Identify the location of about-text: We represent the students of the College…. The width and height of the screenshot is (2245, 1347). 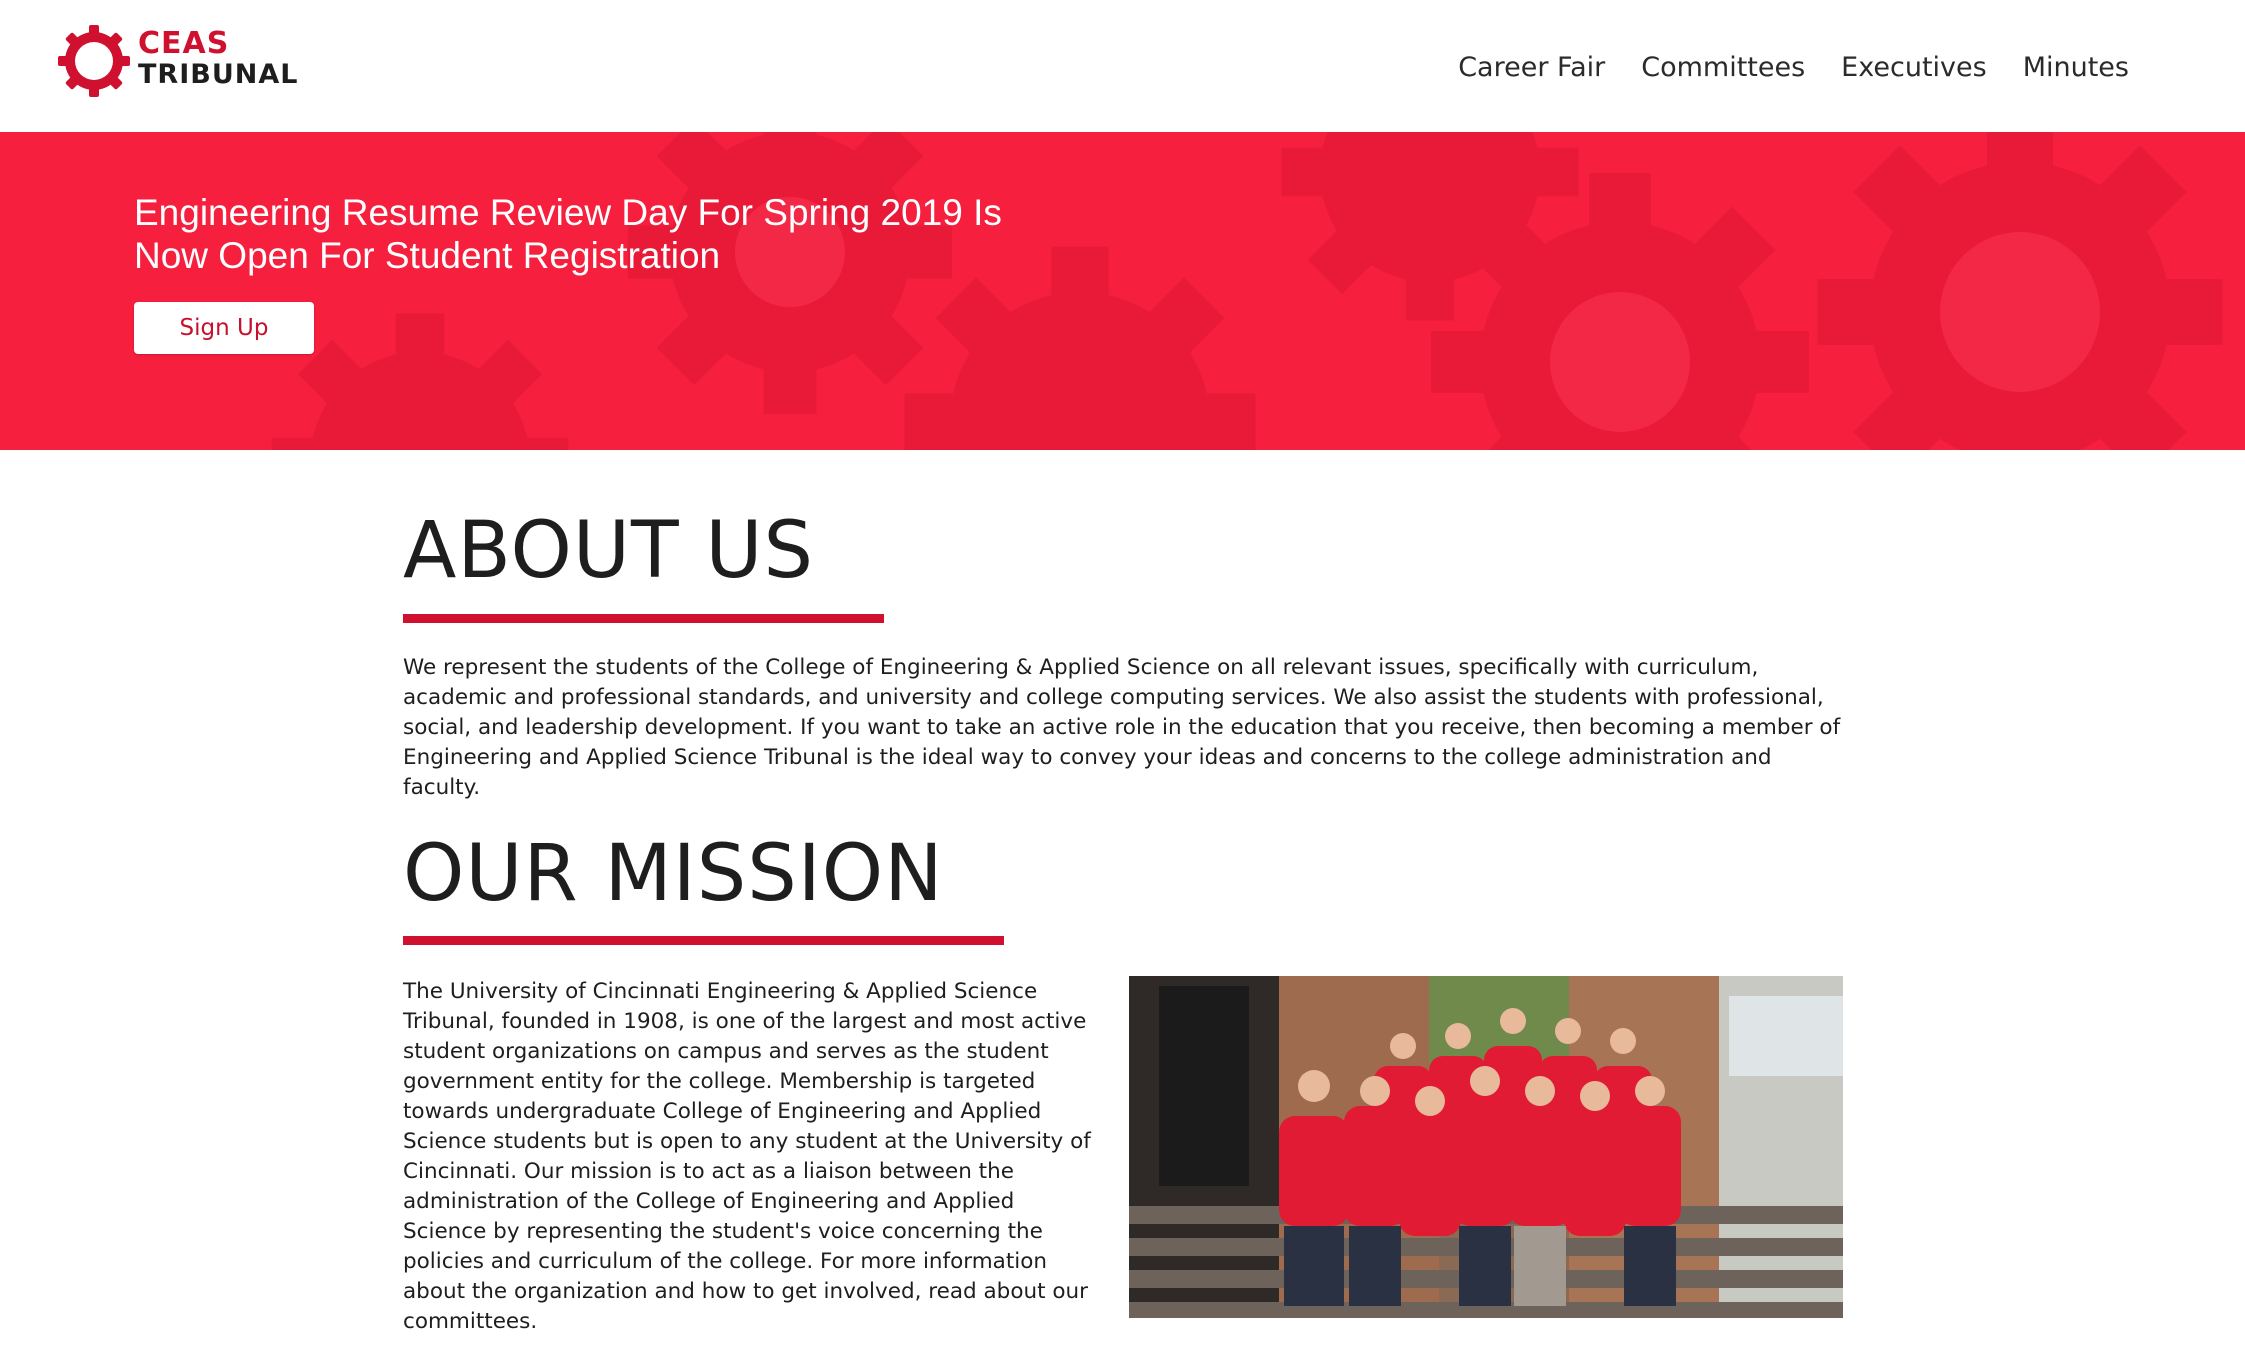
(1122, 727).